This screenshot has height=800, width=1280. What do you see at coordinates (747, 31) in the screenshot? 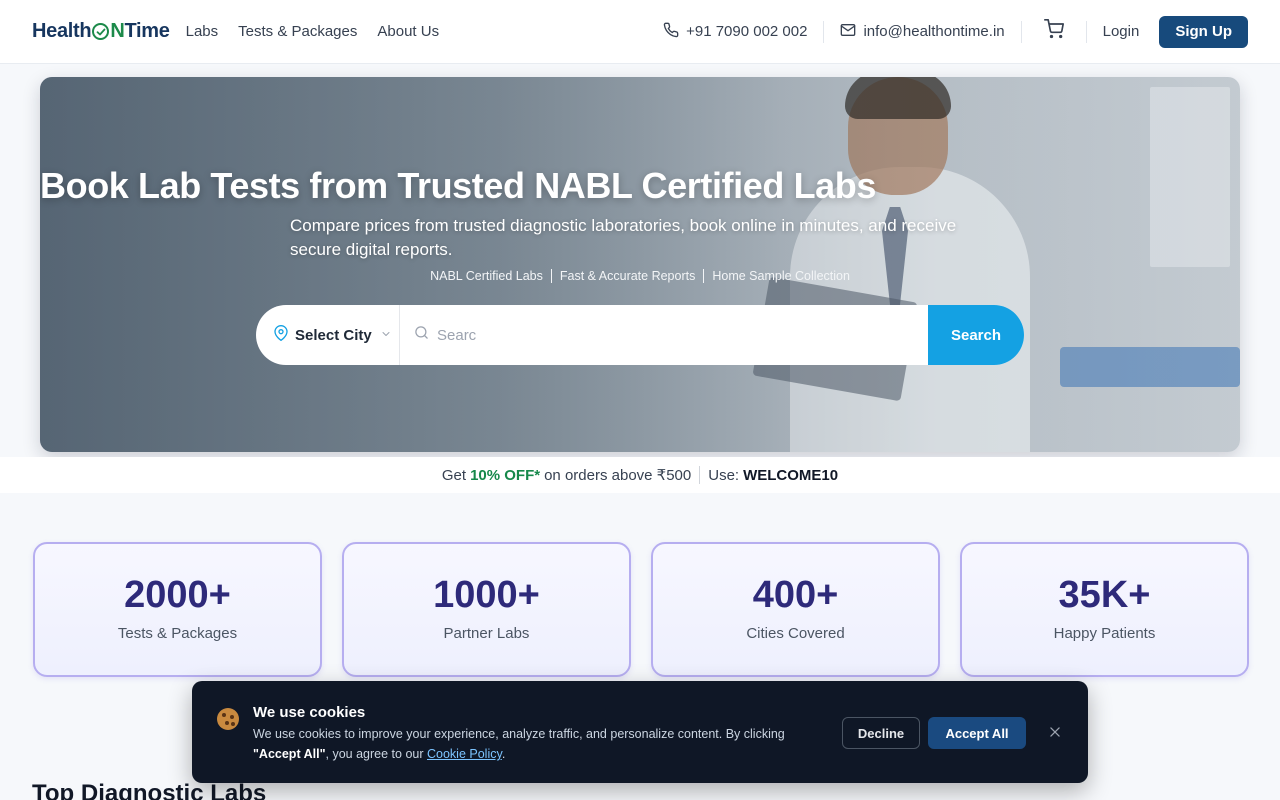
I see `phone-number: +91 7090 002 002` at bounding box center [747, 31].